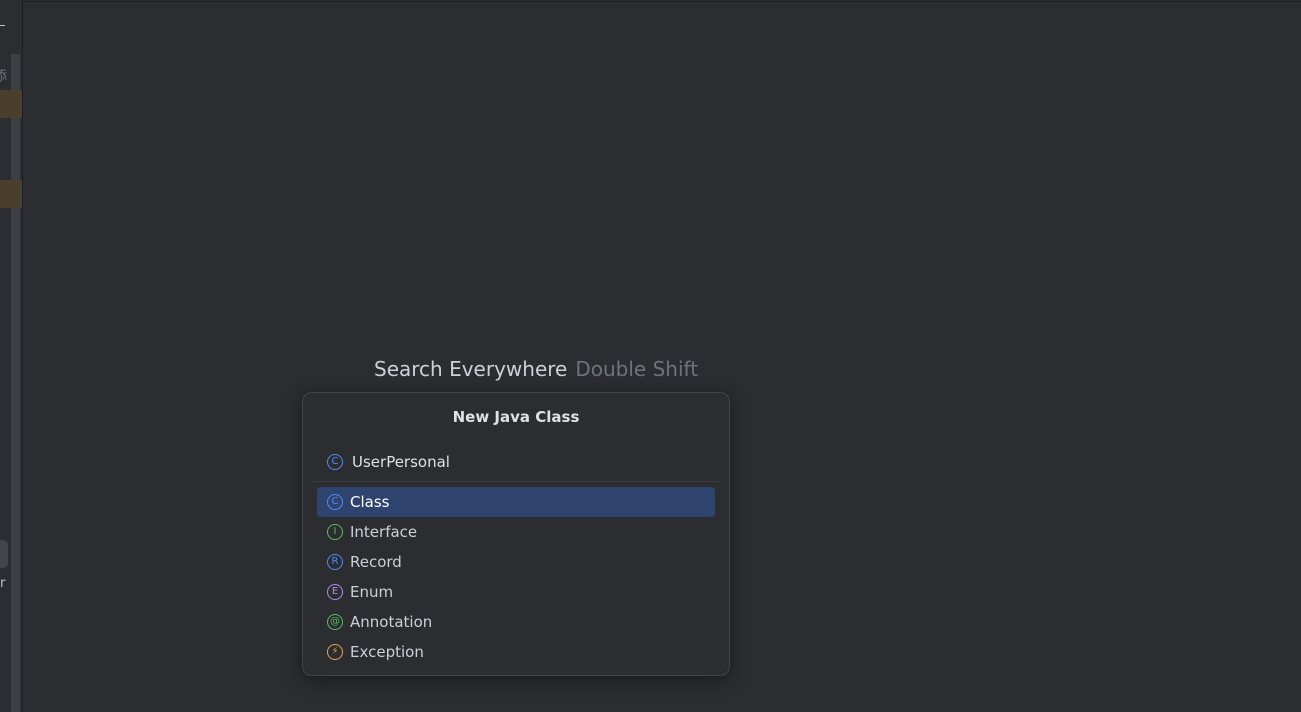  Describe the element at coordinates (471, 369) in the screenshot. I see `hint-label: Search Everywhere` at that location.